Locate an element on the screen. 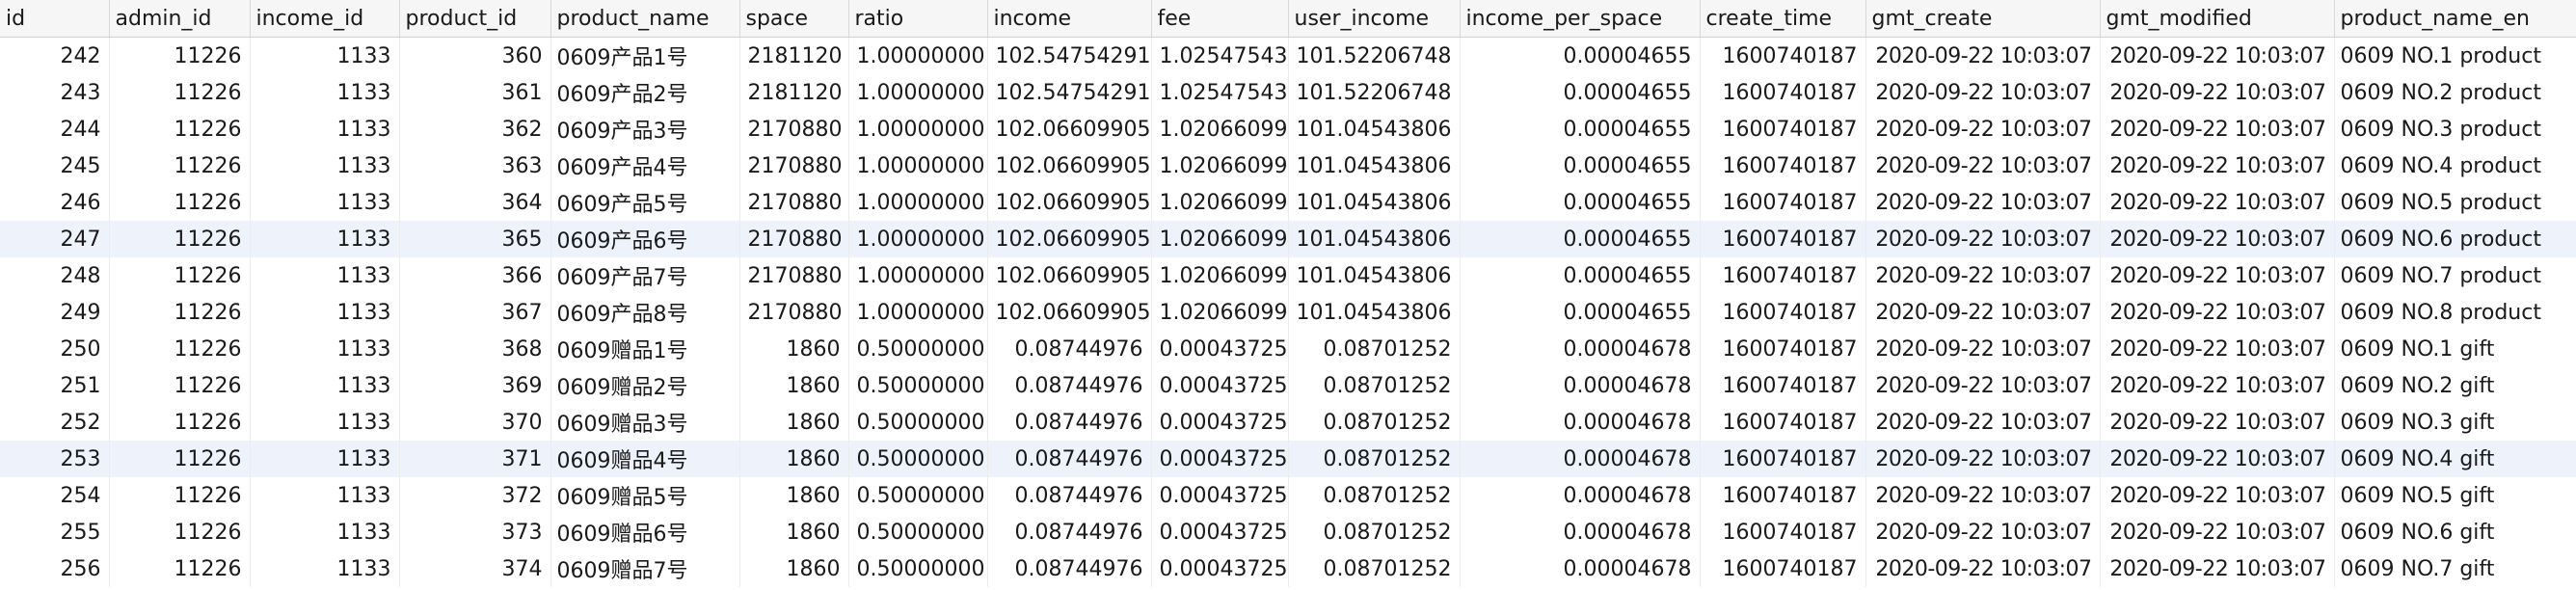  cell-product-name: 0609产品8号 is located at coordinates (645, 313).